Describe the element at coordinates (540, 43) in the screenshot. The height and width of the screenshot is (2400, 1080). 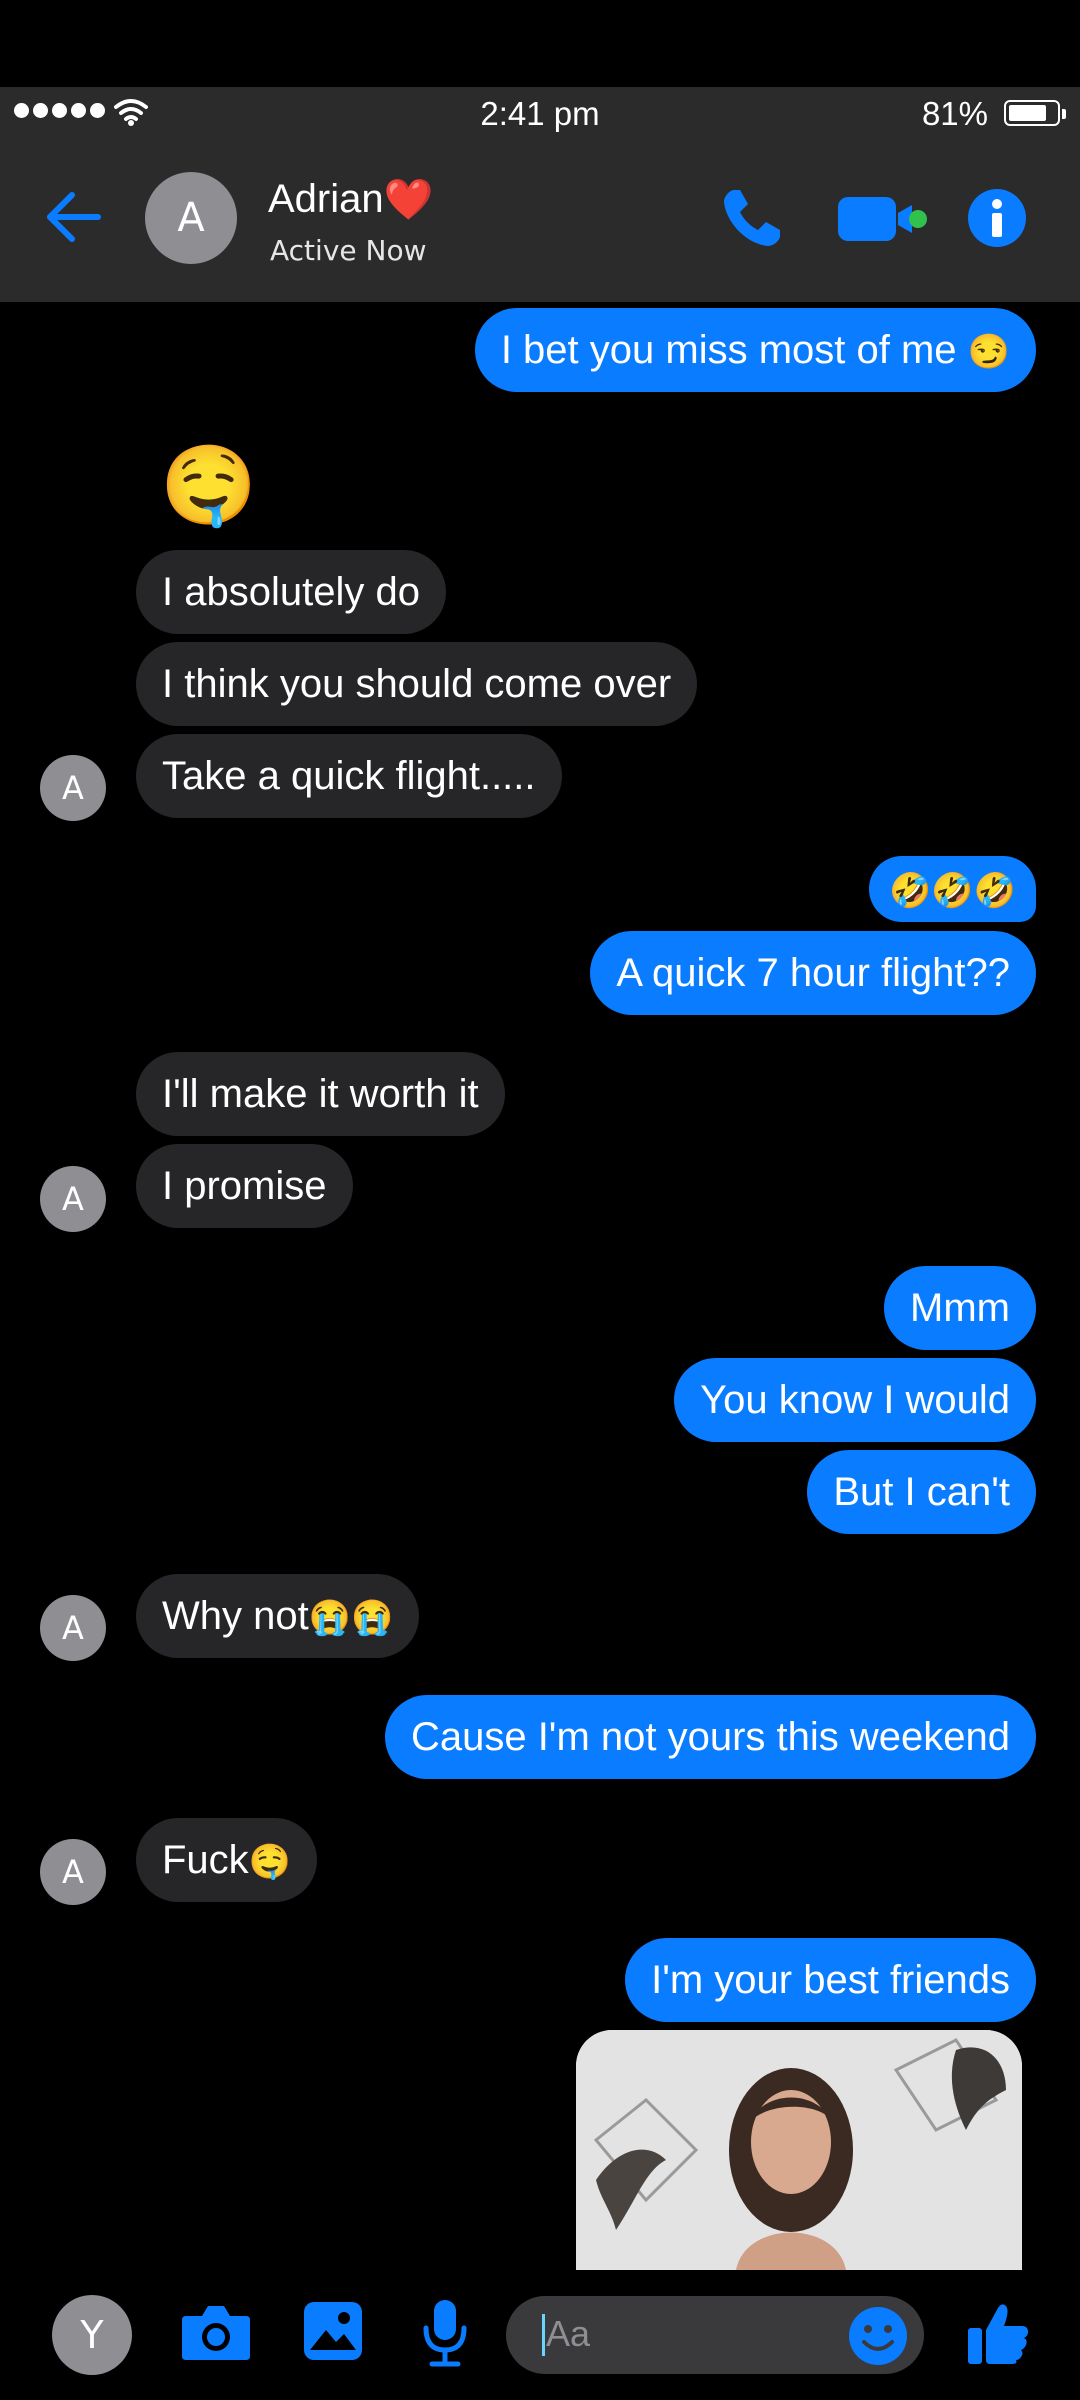
I see `top-black-area` at that location.